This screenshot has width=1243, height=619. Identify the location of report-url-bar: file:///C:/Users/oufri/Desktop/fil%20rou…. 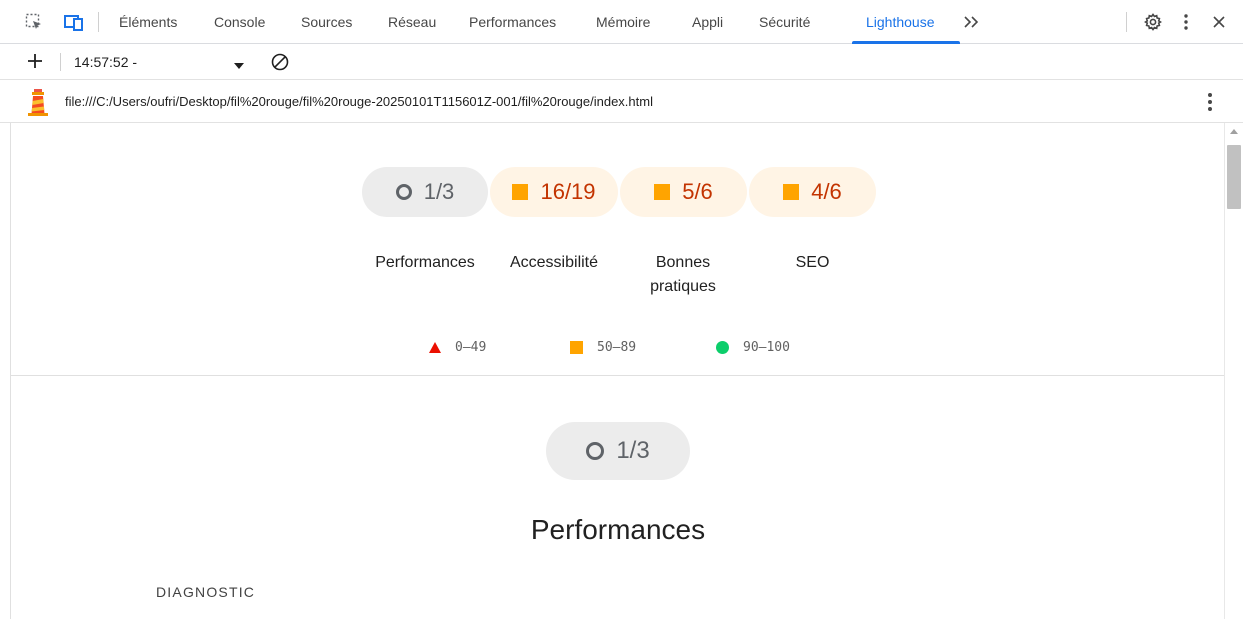
(621, 101).